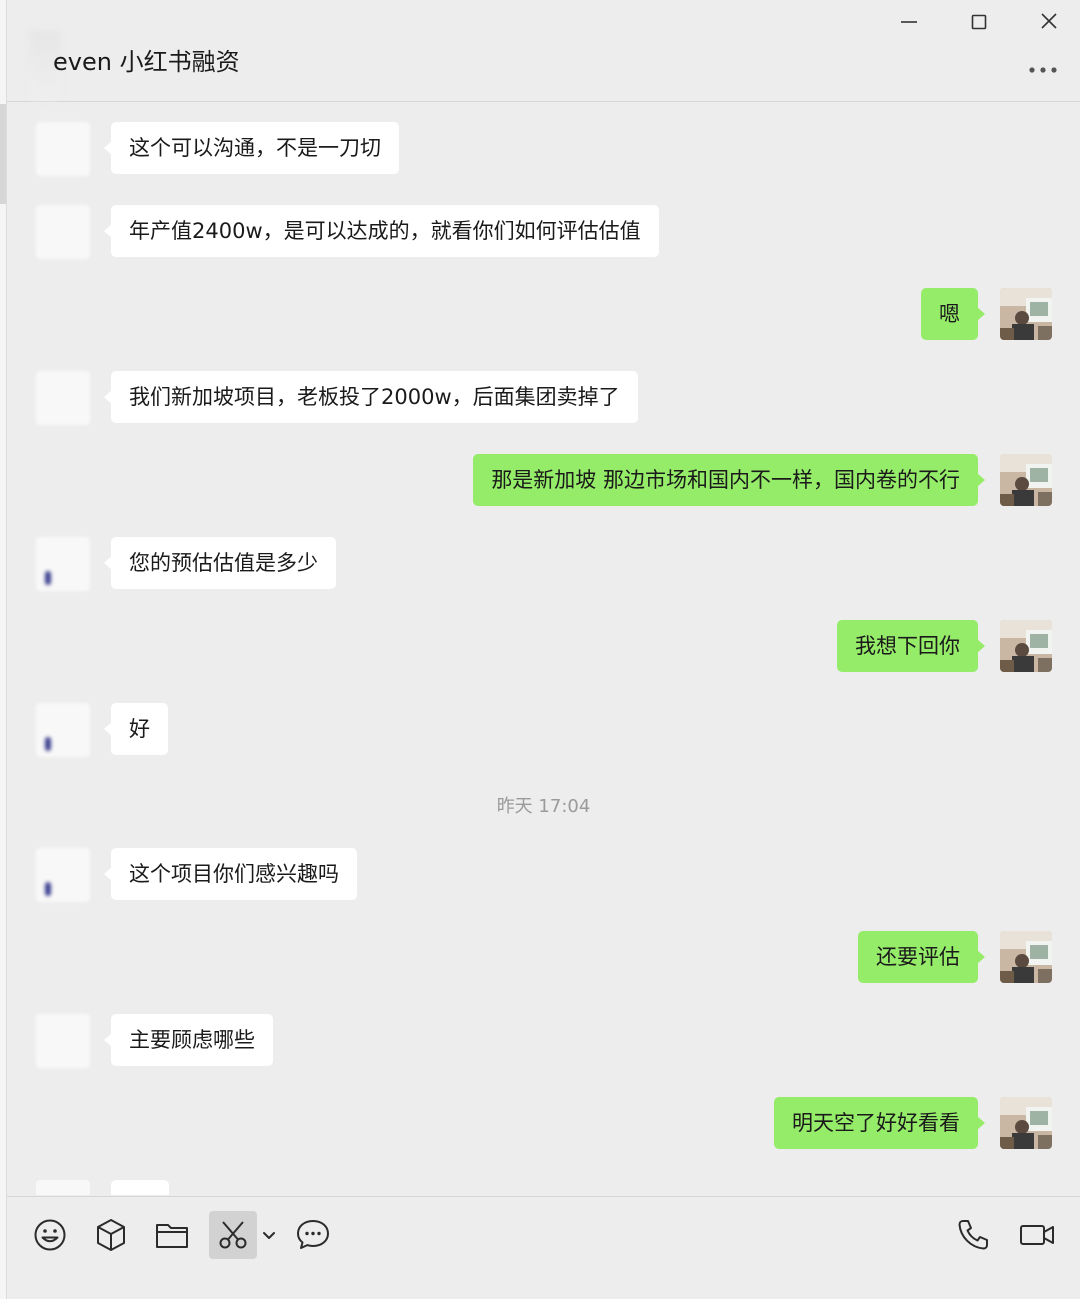 Image resolution: width=1080 pixels, height=1299 pixels. What do you see at coordinates (543, 1124) in the screenshot?
I see `message-row-outgoing: 明天空了好好看看` at bounding box center [543, 1124].